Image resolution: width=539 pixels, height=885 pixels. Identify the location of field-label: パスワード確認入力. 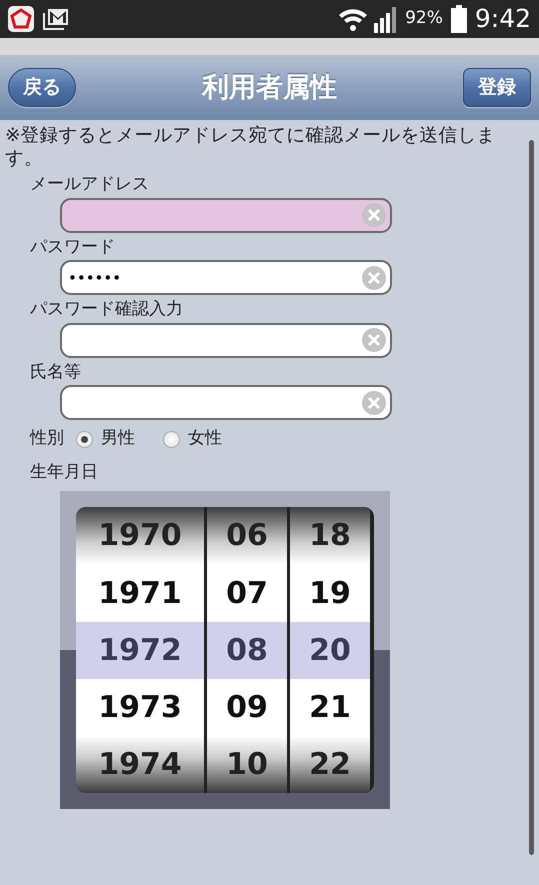
(107, 310).